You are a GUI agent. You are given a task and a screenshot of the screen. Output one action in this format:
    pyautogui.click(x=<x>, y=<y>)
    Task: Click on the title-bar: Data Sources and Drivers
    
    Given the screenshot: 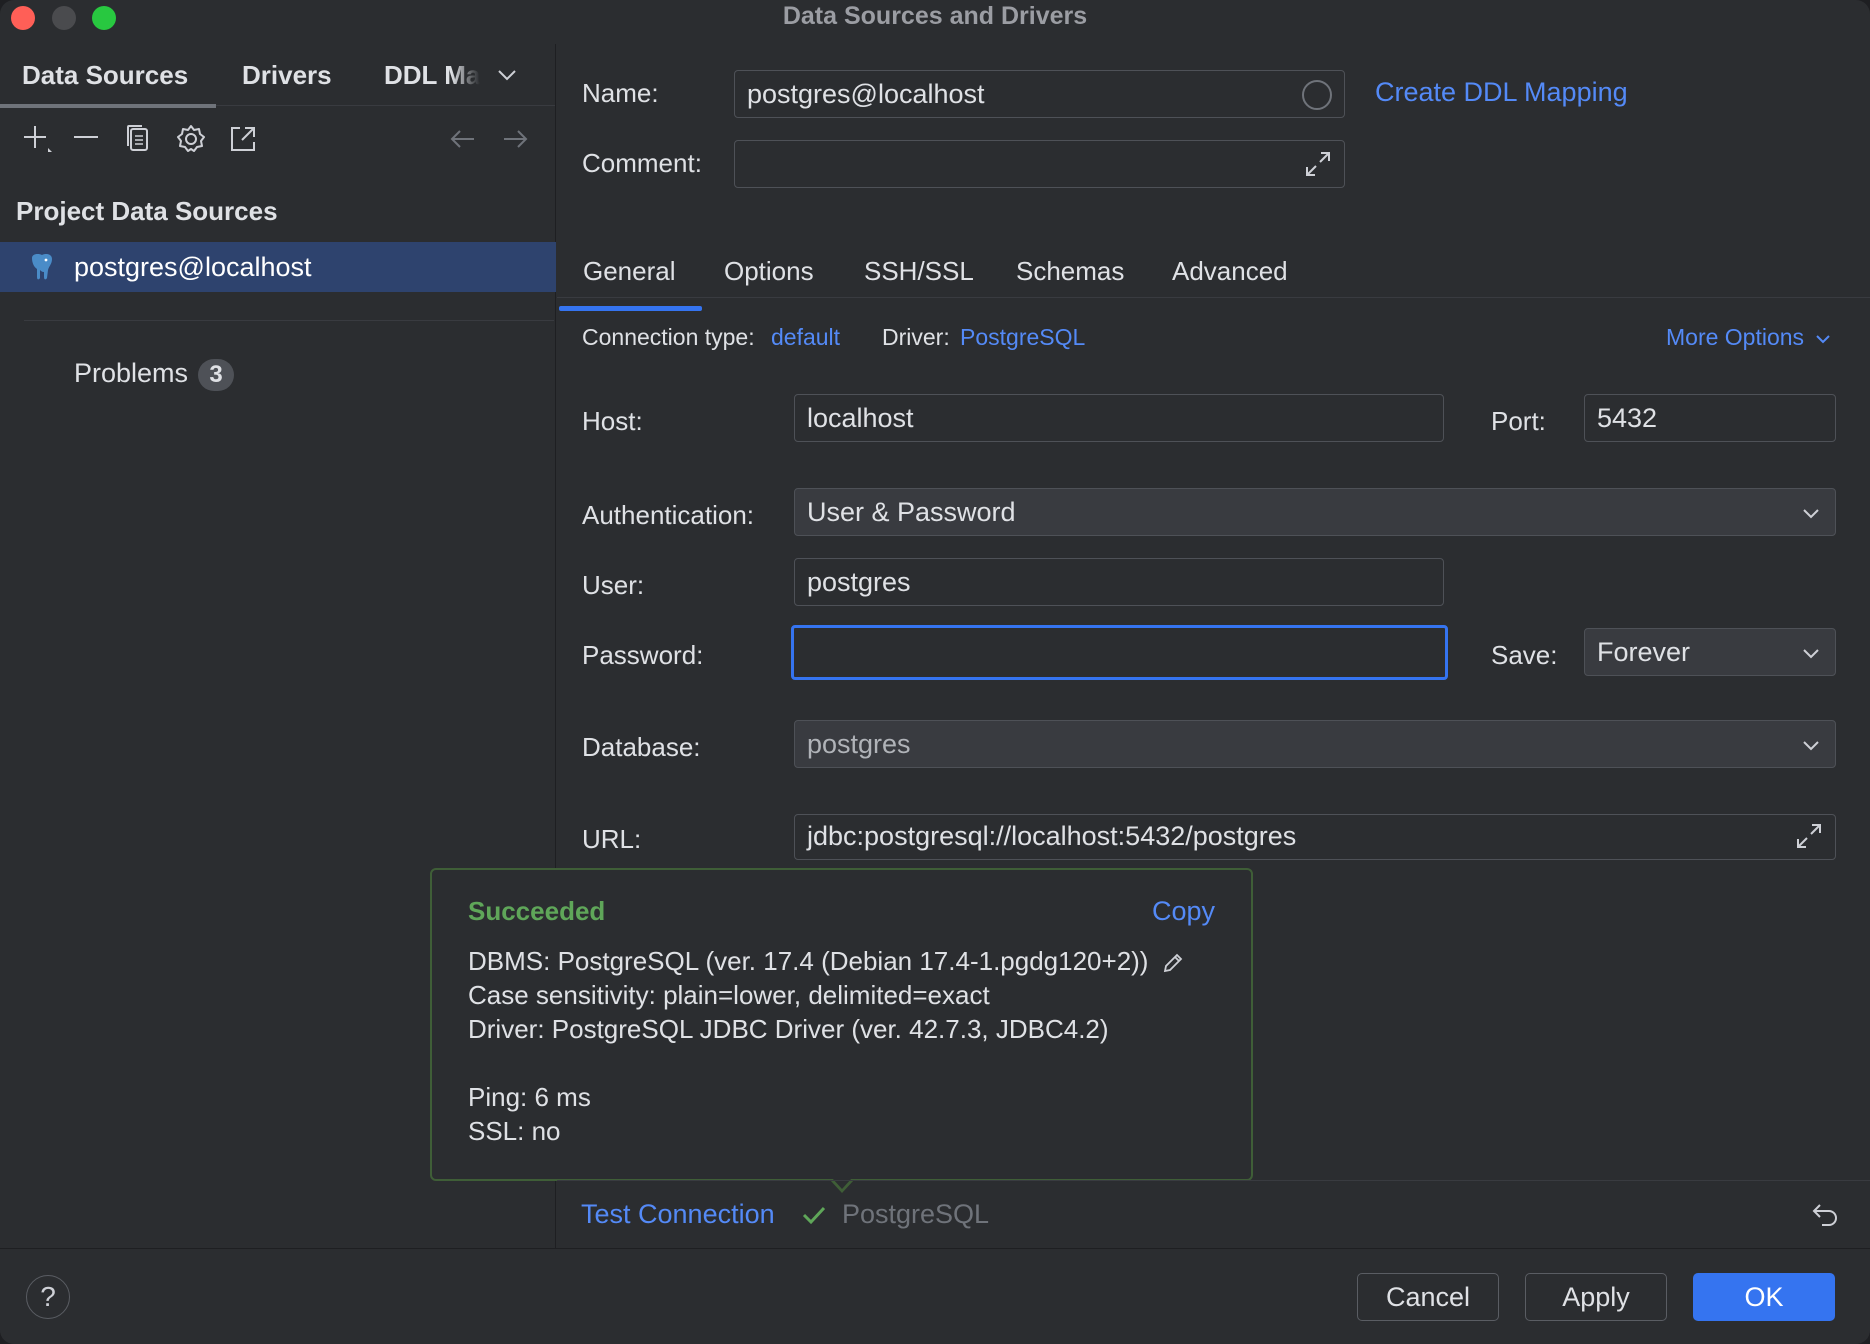 What is the action you would take?
    pyautogui.click(x=935, y=17)
    